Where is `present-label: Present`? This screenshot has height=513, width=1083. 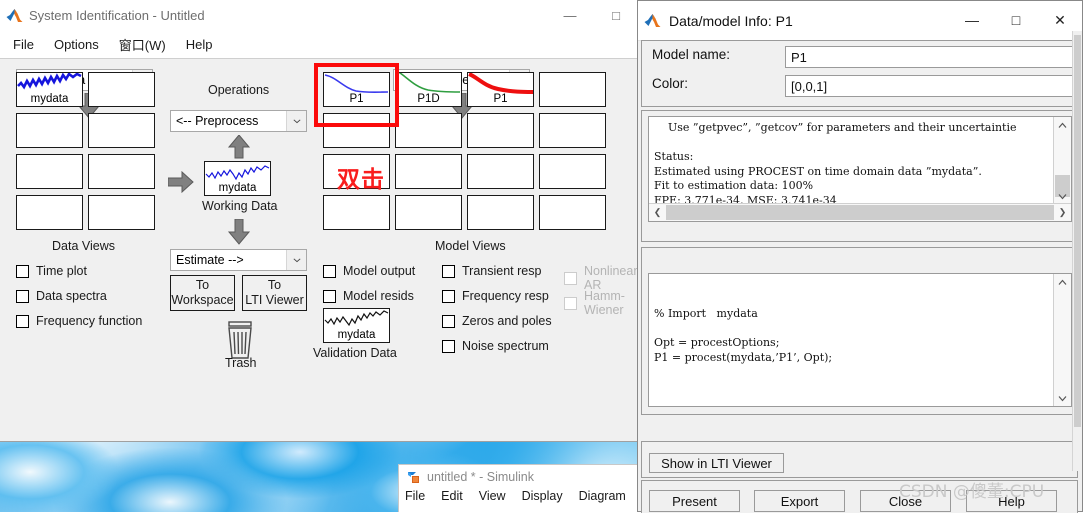 present-label: Present is located at coordinates (694, 501).